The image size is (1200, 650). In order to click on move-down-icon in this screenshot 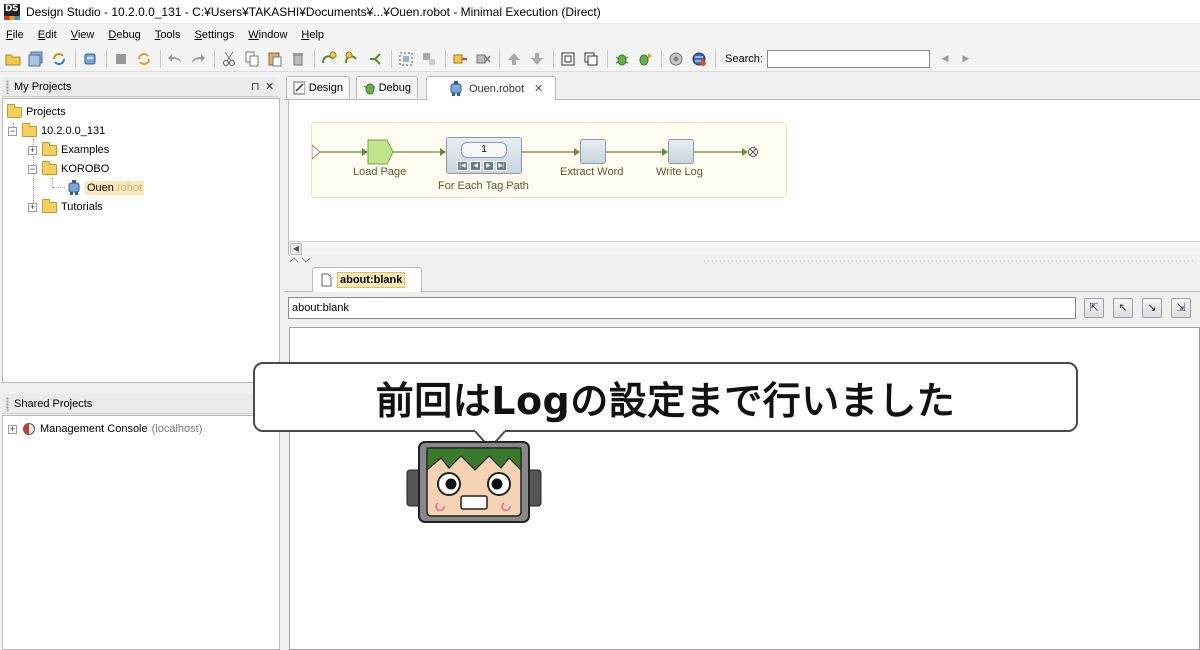, I will do `click(537, 59)`.